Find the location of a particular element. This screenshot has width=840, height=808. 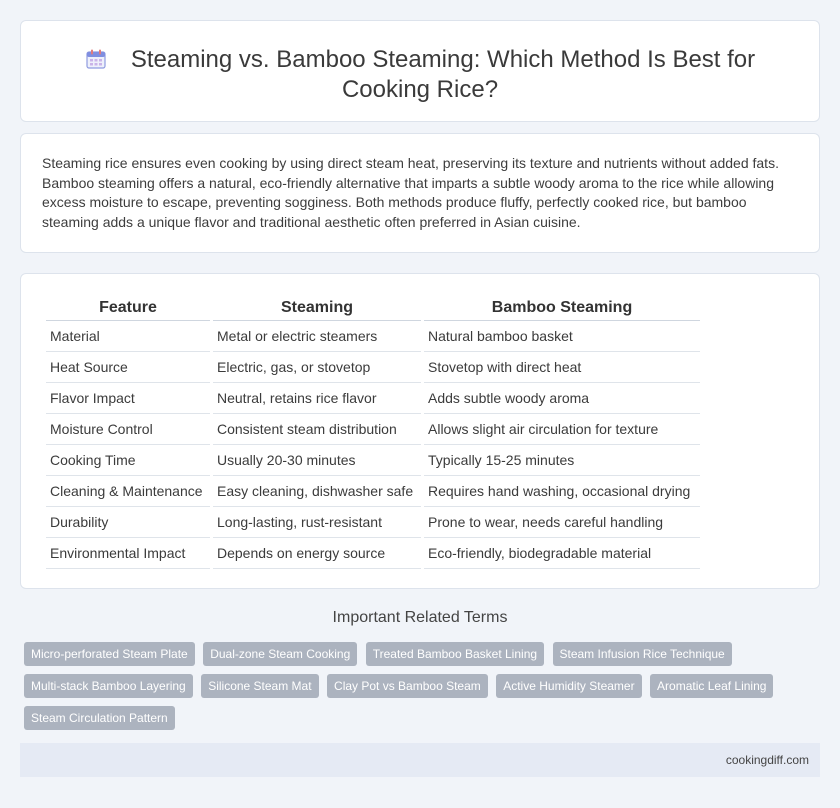

steaming-cell: Neutral, retains rice flavor is located at coordinates (317, 398).